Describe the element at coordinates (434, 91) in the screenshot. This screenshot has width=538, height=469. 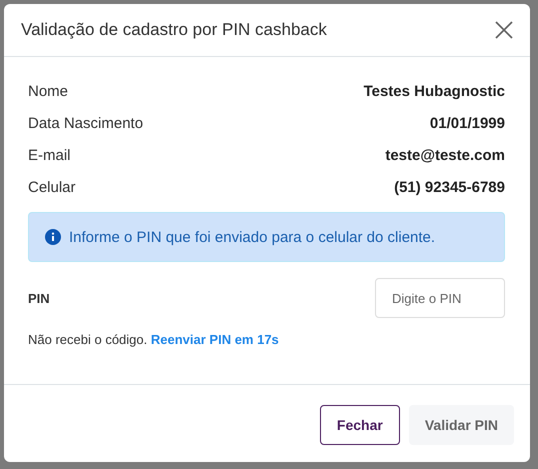
I see `field-value: Testes Hubagnostic` at that location.